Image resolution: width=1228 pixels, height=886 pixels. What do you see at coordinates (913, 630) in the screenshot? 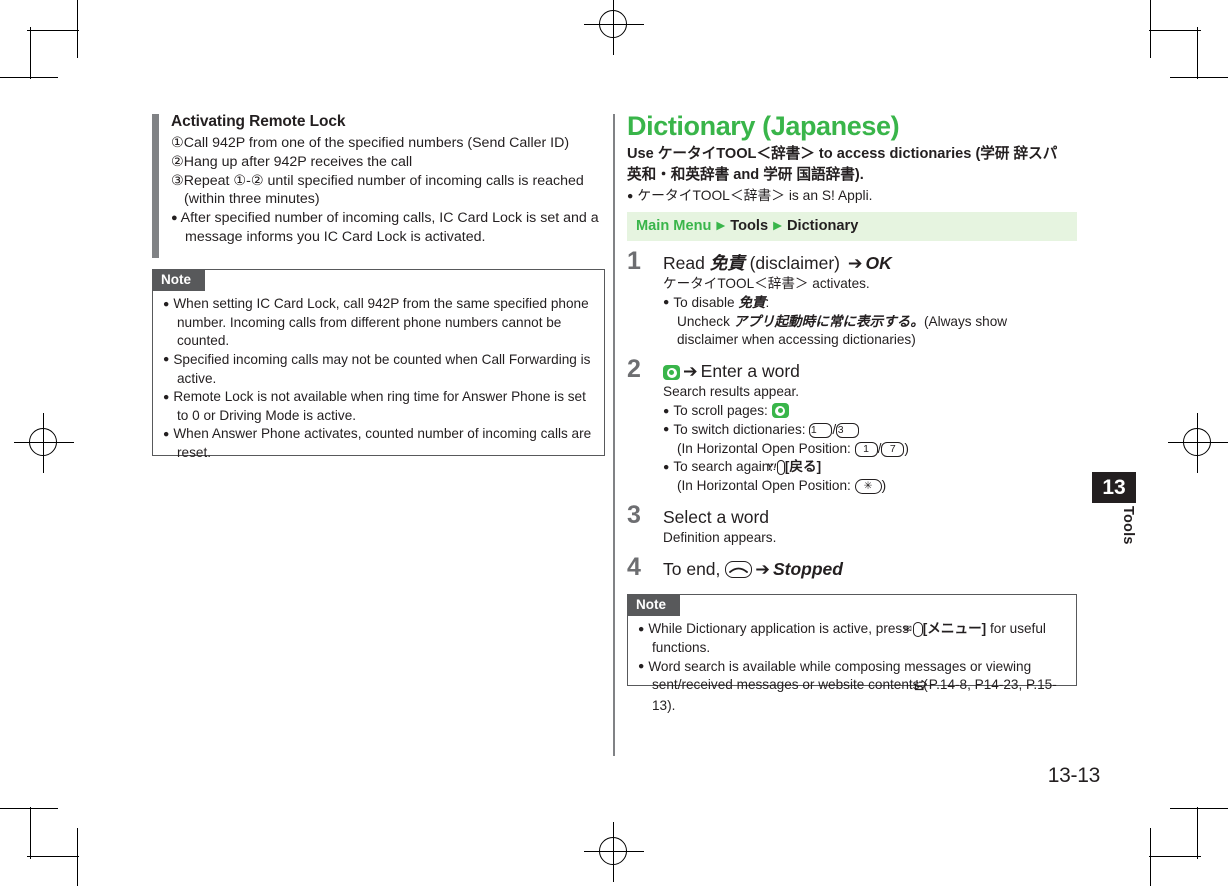
I see `mail-key-icon: ✉` at bounding box center [913, 630].